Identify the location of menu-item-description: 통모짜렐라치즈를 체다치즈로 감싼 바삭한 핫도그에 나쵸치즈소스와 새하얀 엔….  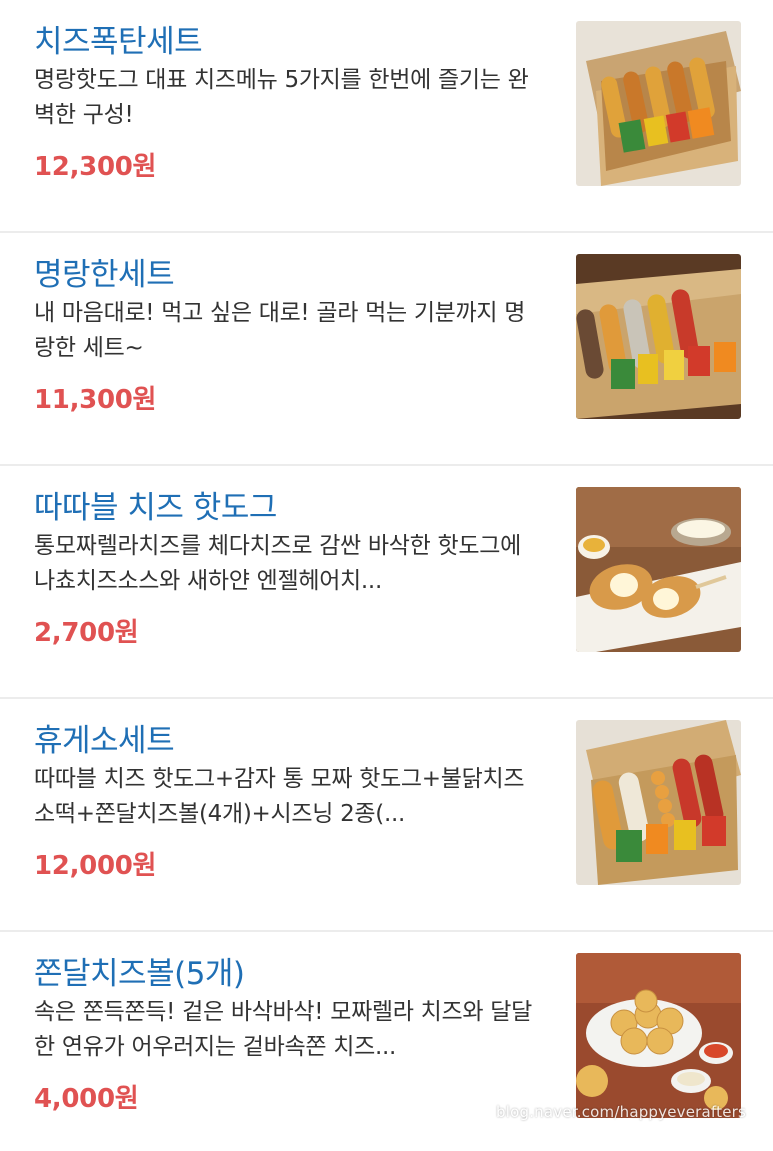
(277, 563).